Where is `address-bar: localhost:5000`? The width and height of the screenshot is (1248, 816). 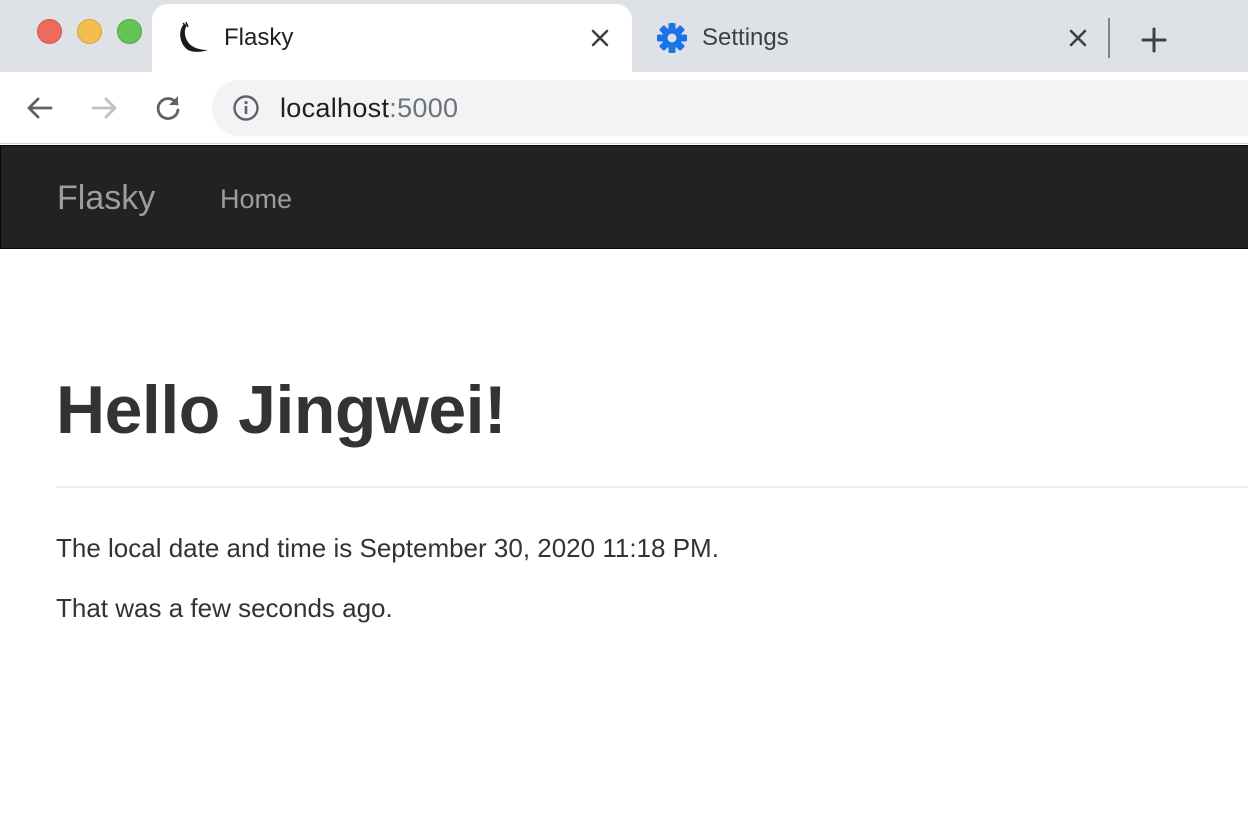
address-bar: localhost:5000 is located at coordinates (730, 108).